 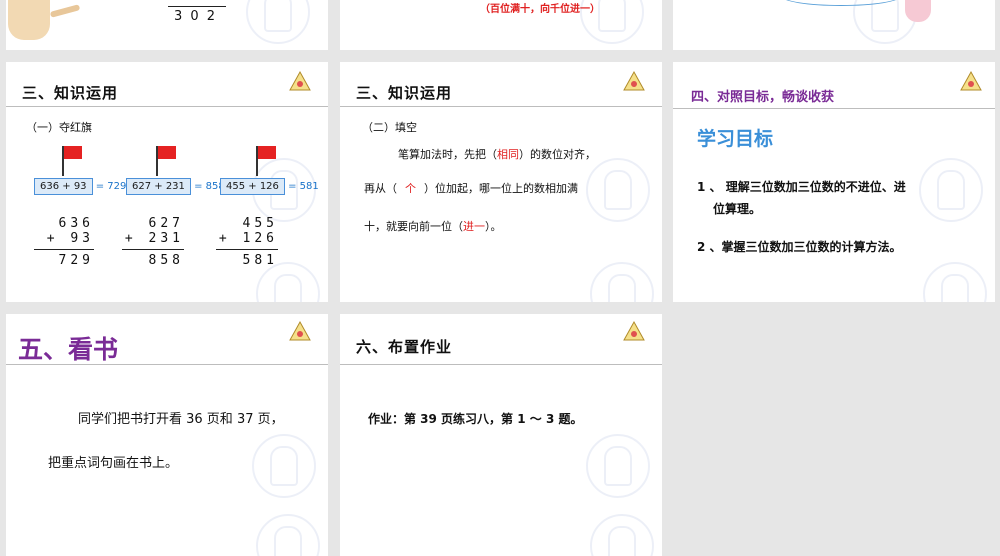 What do you see at coordinates (501, 25) in the screenshot?
I see `slide-top-2: （百位满十，向千位进一）` at bounding box center [501, 25].